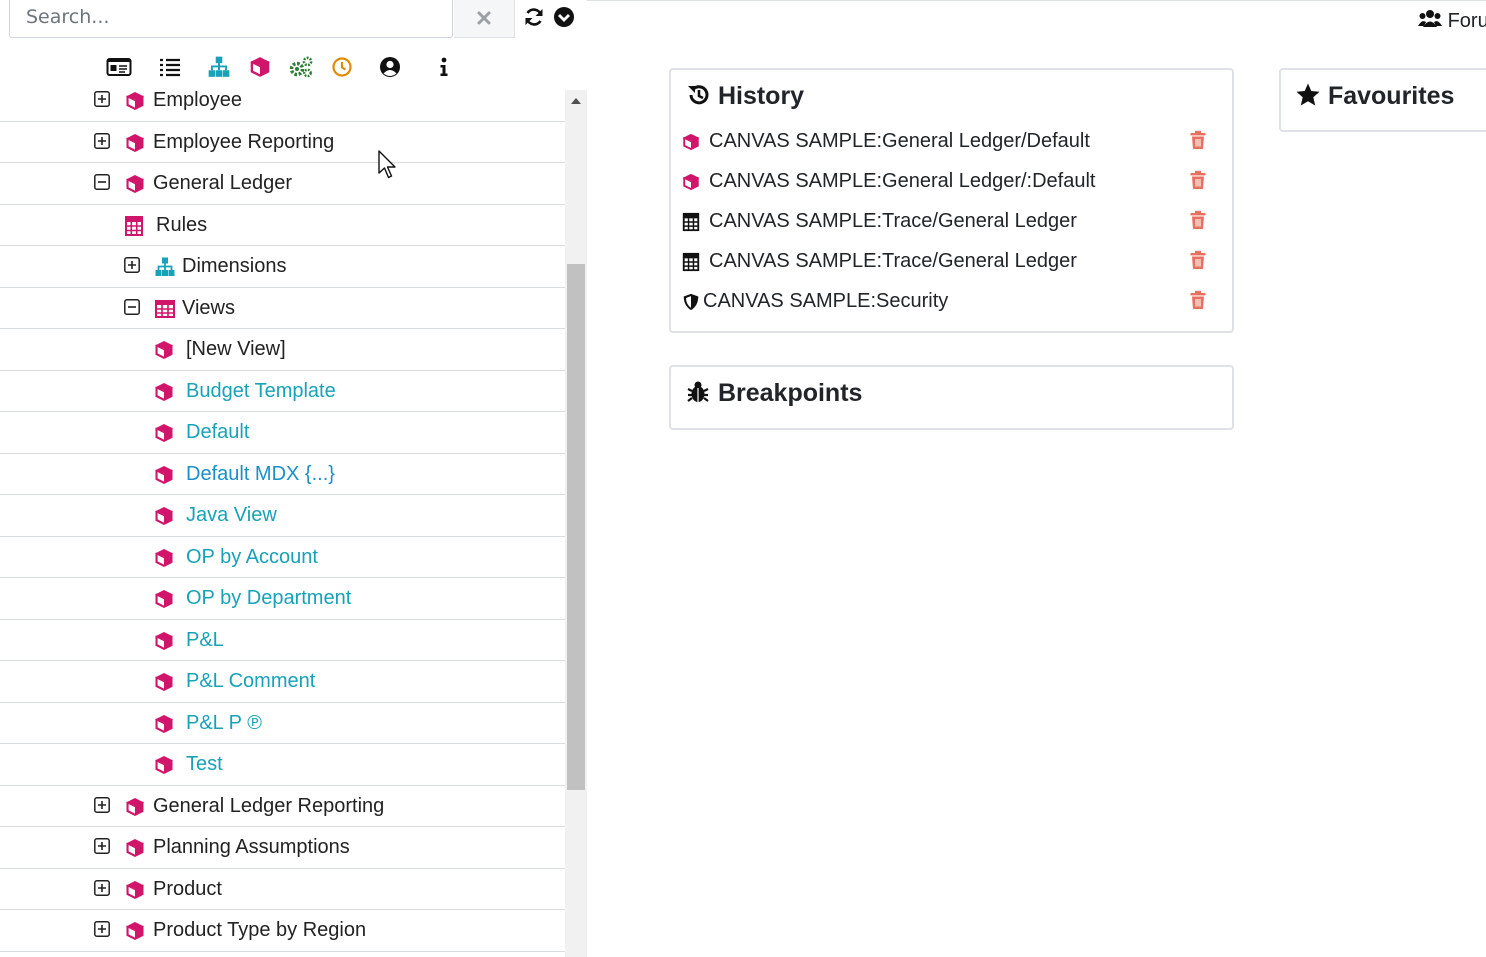 This screenshot has width=1486, height=957. I want to click on toolbar-user-circle-button, so click(390, 67).